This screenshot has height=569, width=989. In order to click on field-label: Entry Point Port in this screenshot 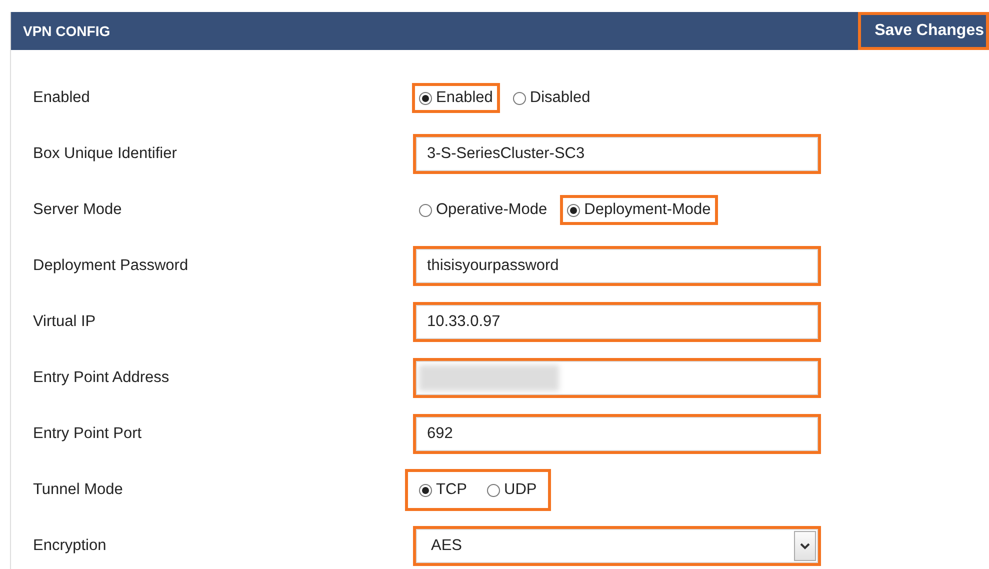, I will do `click(87, 434)`.